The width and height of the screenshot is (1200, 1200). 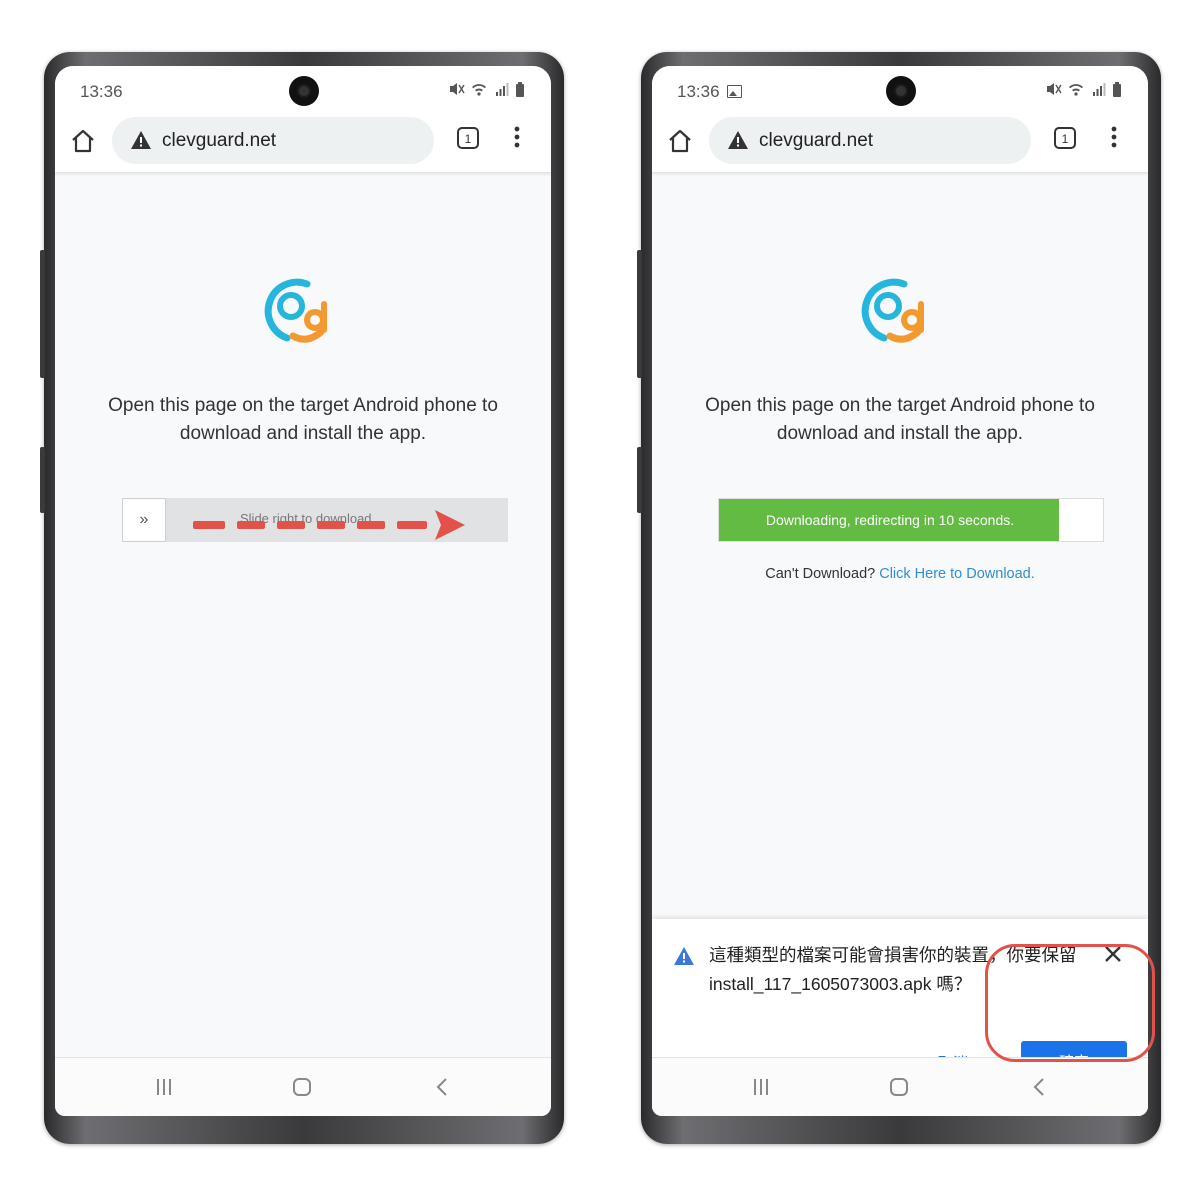 I want to click on cant-download-row: Can't Download? Click Here to Download., so click(x=900, y=574).